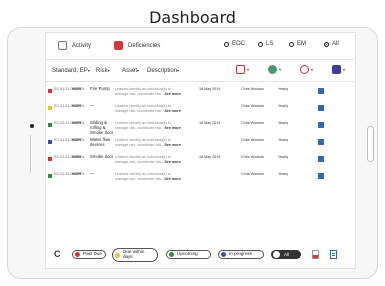  I want to click on toggle-label: All, so click(287, 254).